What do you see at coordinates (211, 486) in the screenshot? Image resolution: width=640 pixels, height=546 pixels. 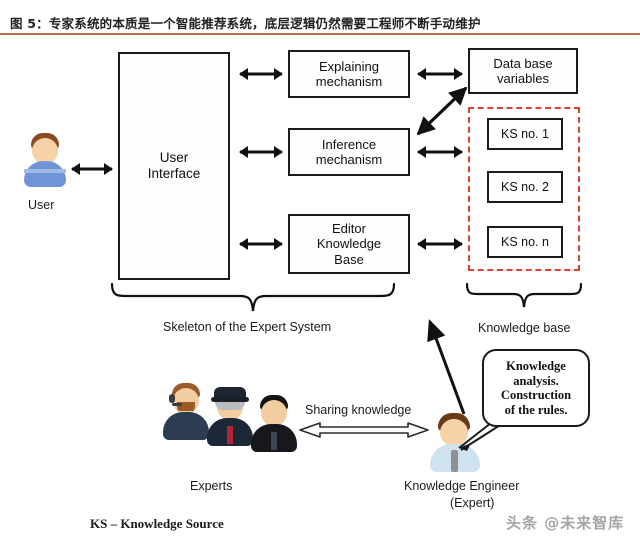 I see `experts-label: Experts` at bounding box center [211, 486].